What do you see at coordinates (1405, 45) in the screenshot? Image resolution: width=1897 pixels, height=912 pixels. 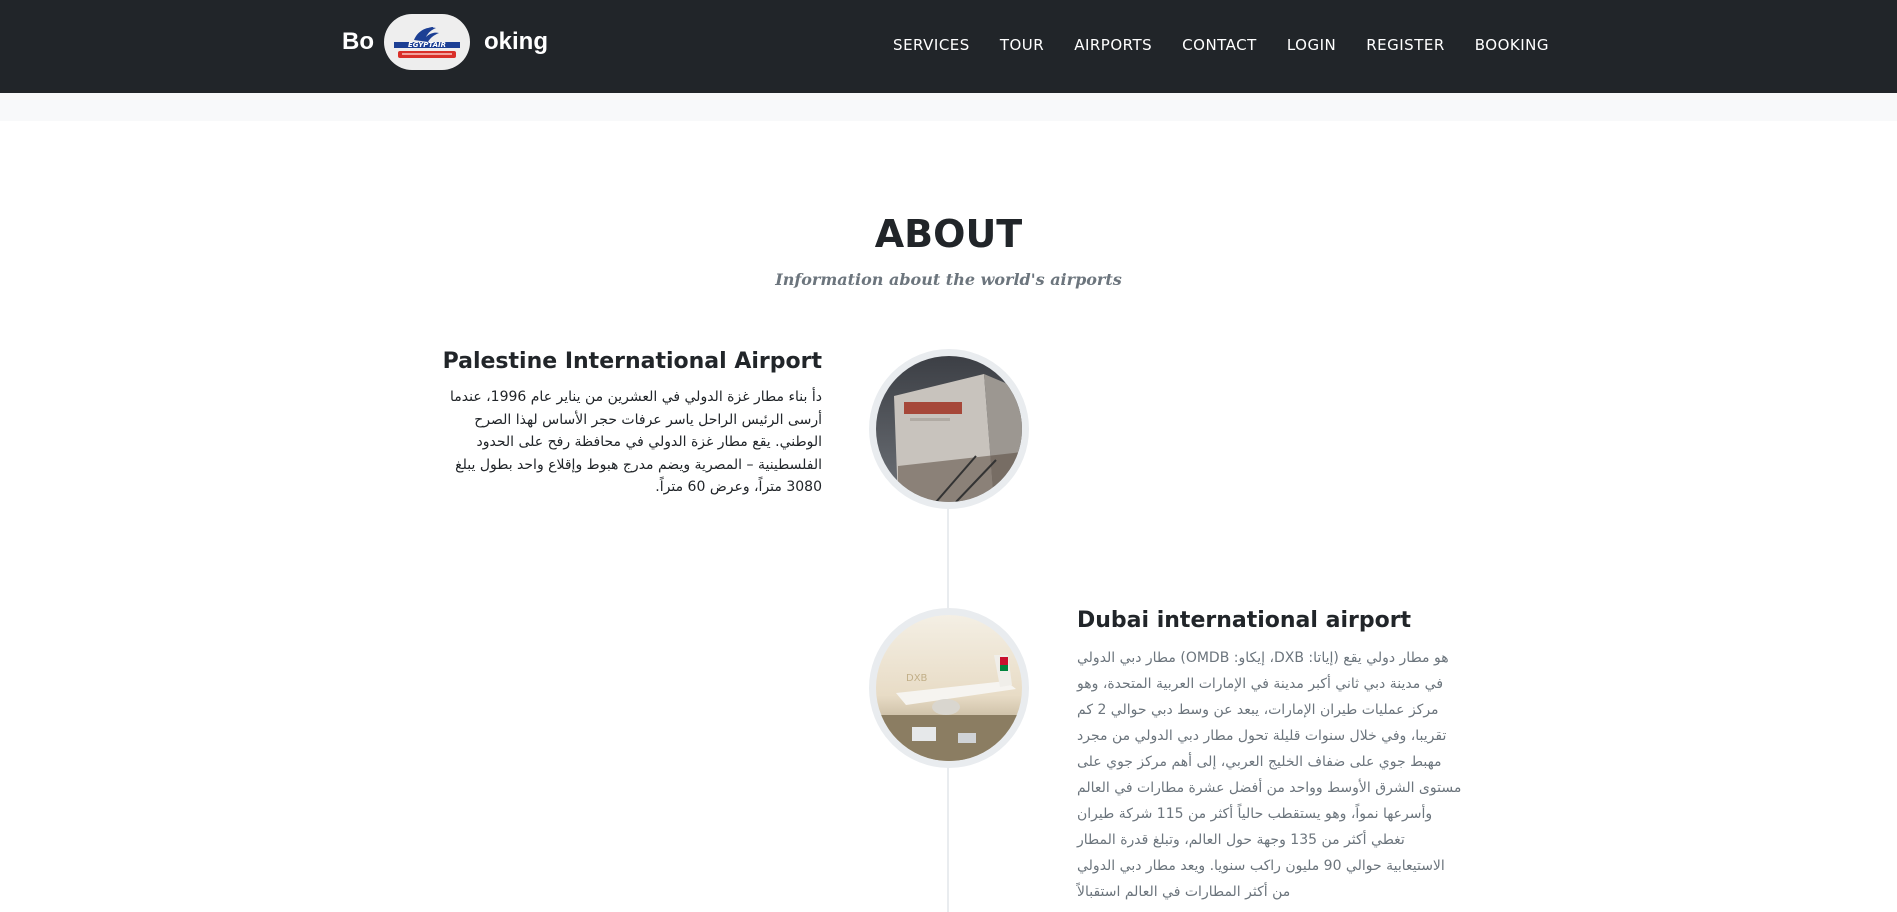 I see `nav-register-link: REGISTER` at bounding box center [1405, 45].